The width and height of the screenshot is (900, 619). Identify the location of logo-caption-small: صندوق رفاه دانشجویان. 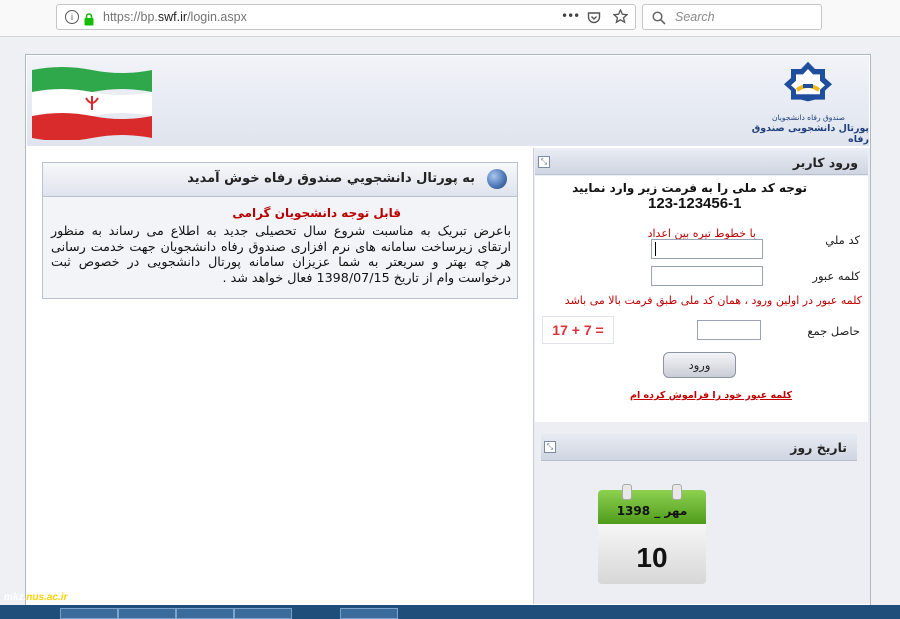
(808, 117).